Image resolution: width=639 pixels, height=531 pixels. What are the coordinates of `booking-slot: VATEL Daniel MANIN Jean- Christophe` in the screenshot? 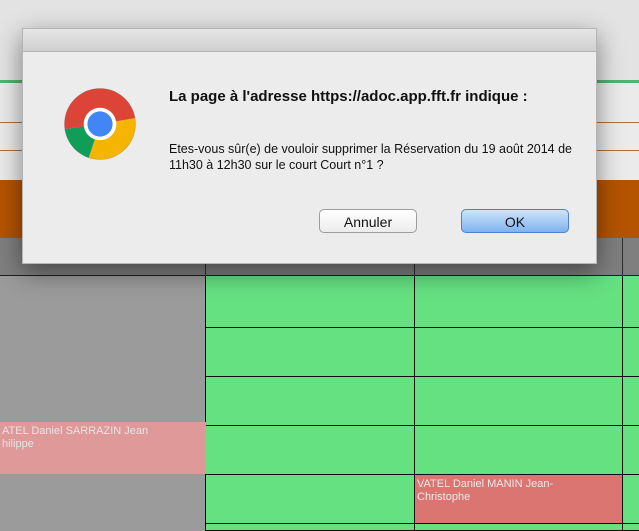 It's located at (519, 499).